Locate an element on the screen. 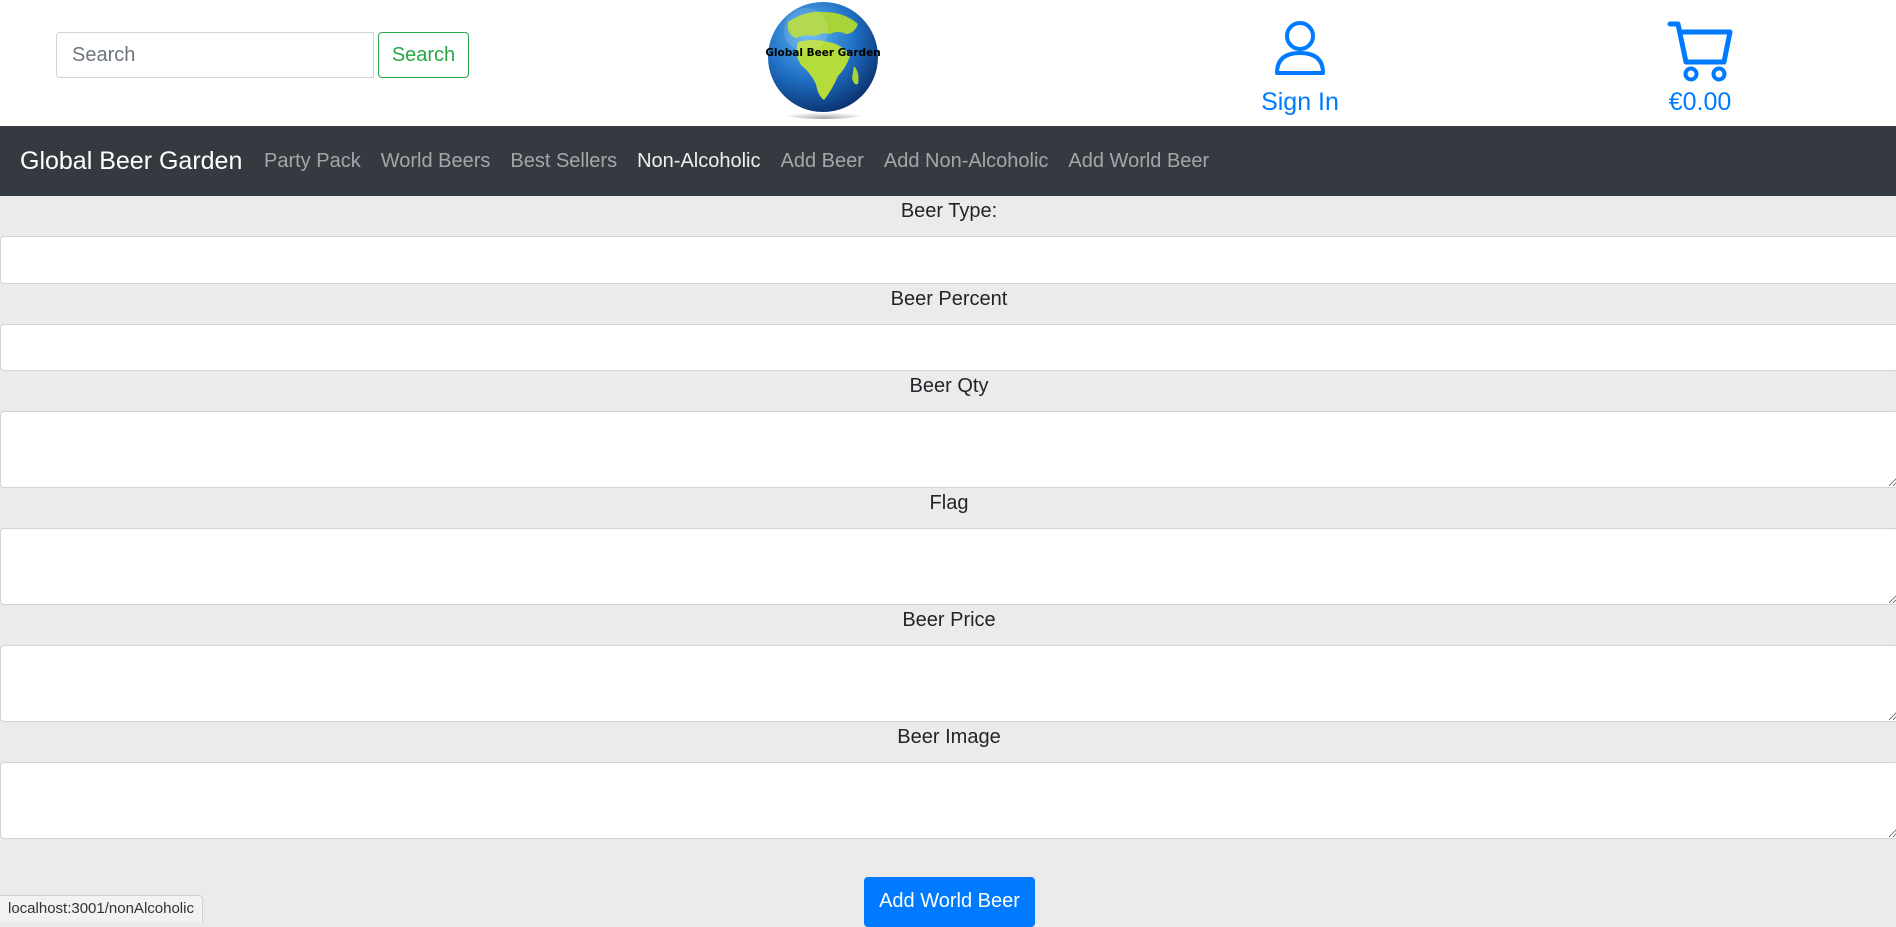 Image resolution: width=1896 pixels, height=927 pixels. nav-link-non-alcoholic: Non-Alcoholic is located at coordinates (698, 161).